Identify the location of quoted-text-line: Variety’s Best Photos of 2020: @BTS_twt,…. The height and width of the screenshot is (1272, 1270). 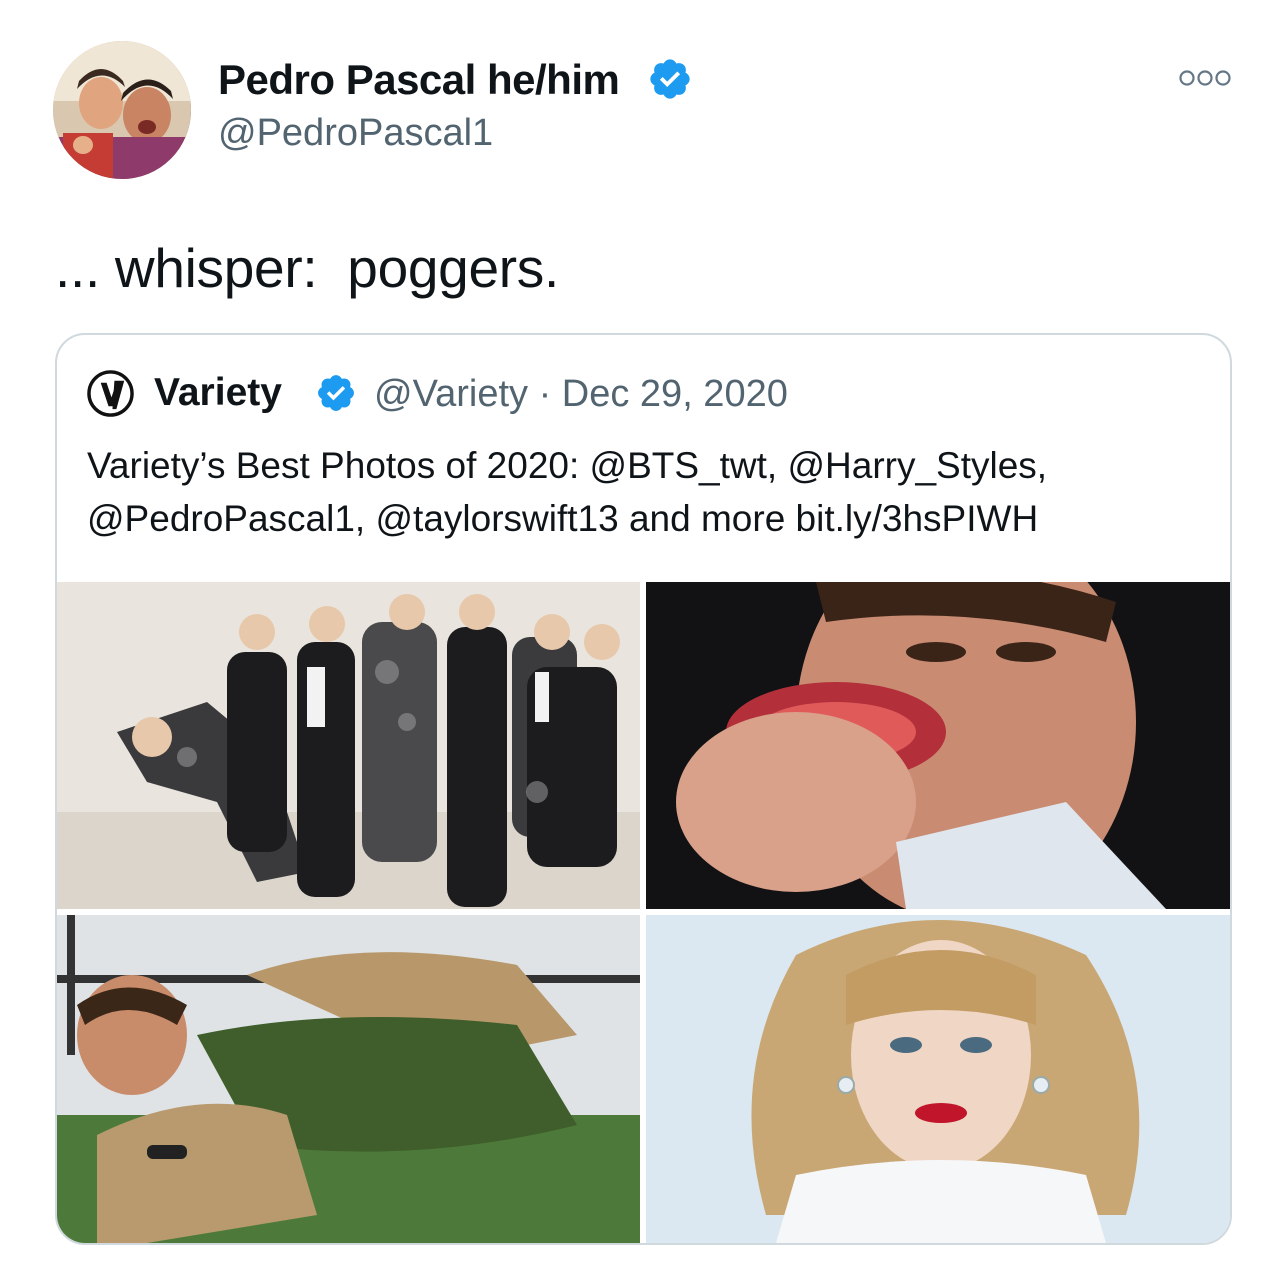
(567, 465).